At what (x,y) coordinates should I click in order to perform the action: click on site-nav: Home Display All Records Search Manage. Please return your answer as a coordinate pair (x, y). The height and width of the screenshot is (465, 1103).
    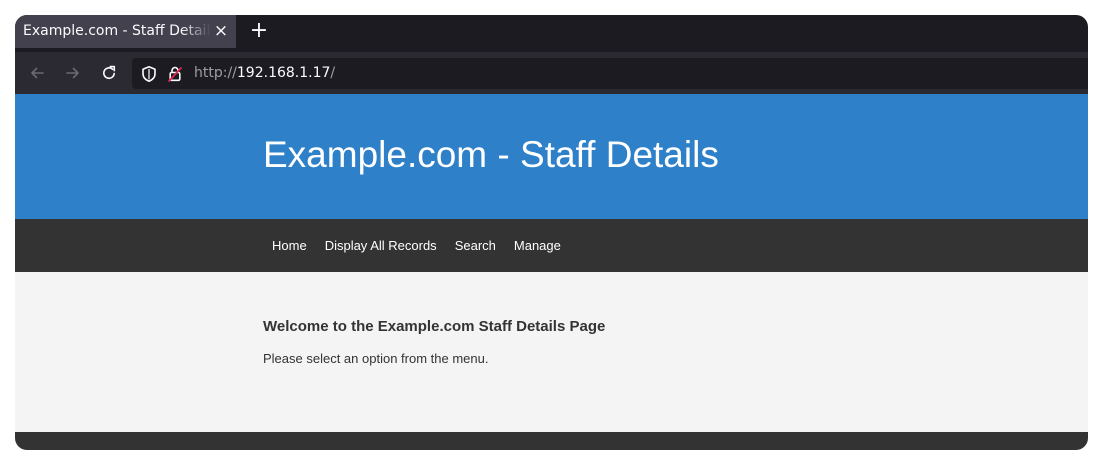
    Looking at the image, I should click on (551, 245).